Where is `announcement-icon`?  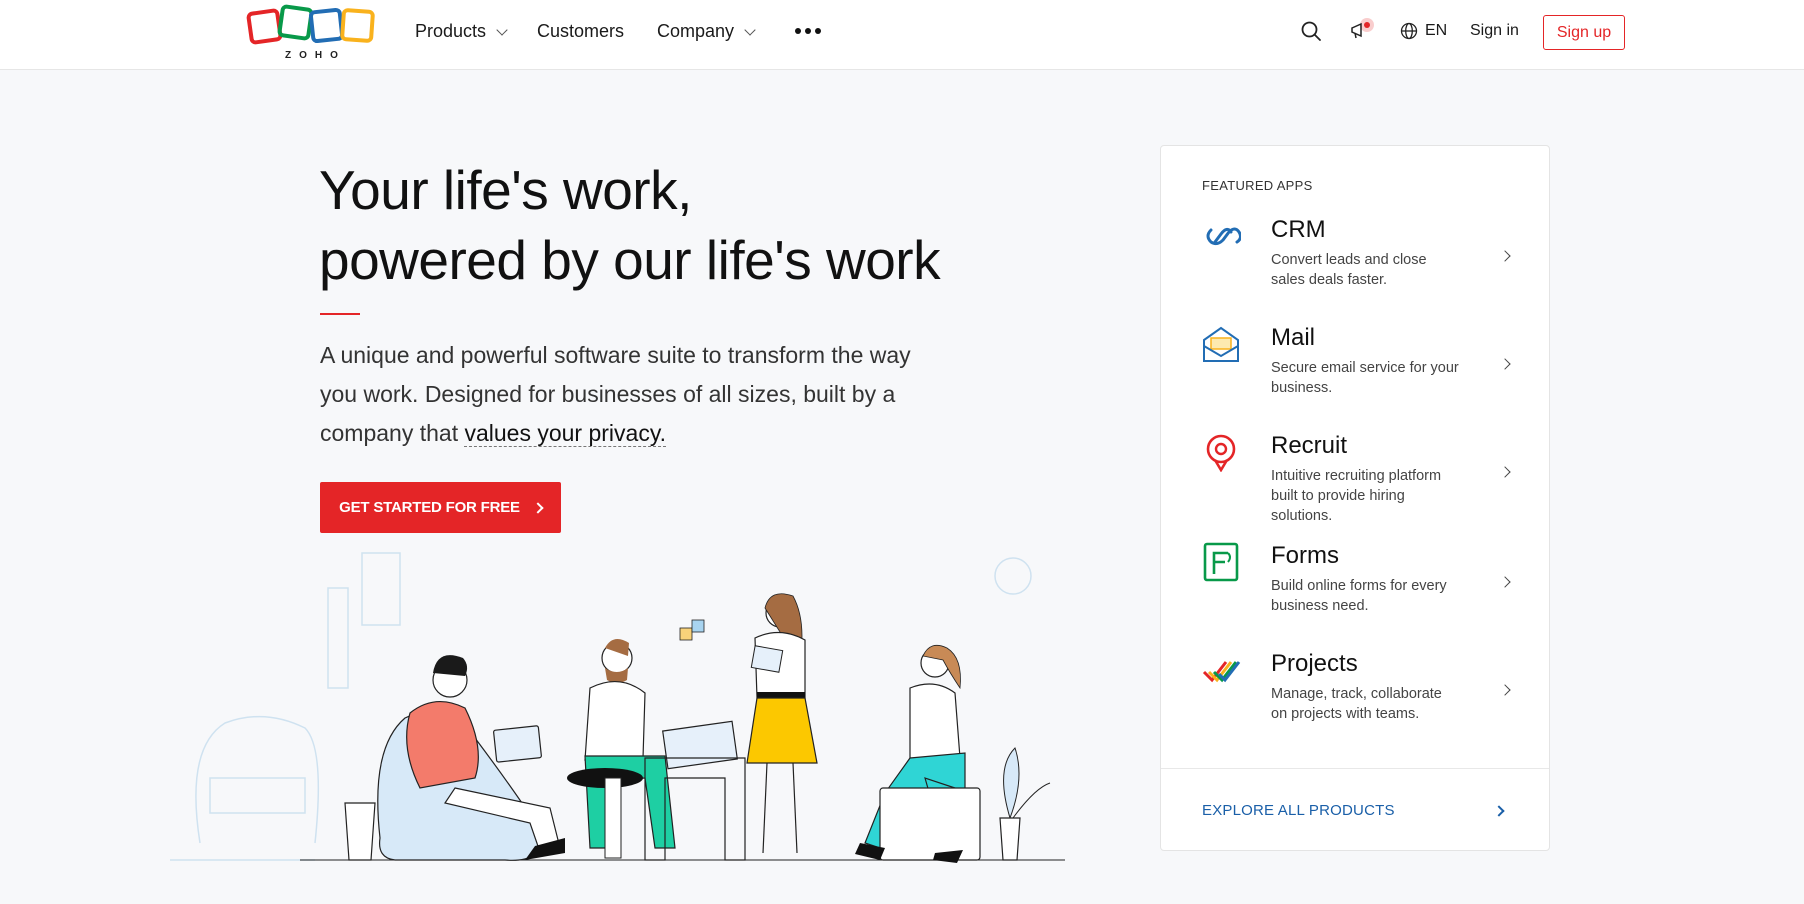
announcement-icon is located at coordinates (1362, 28).